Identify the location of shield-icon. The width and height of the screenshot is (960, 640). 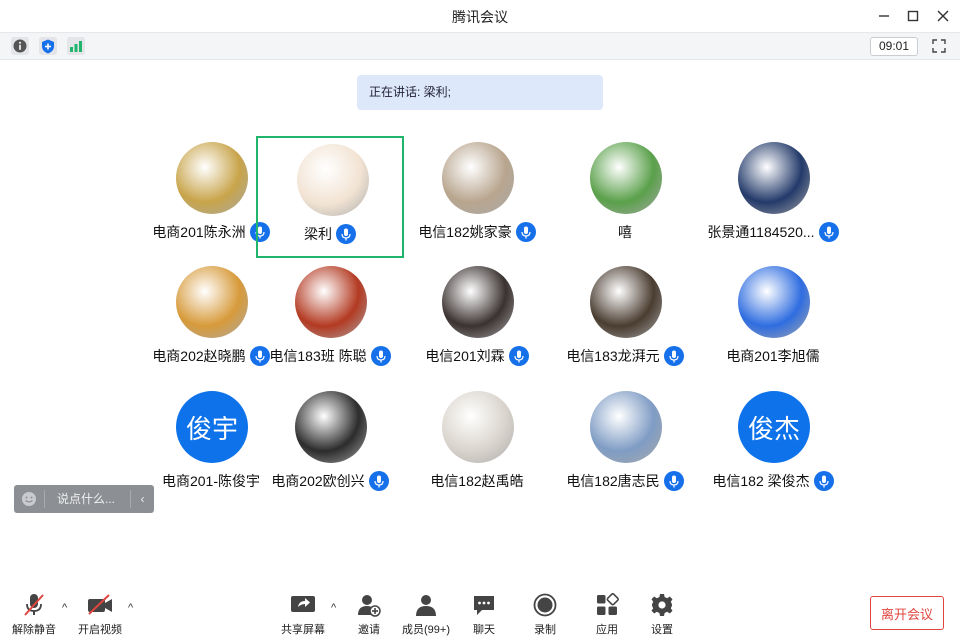
(48, 46).